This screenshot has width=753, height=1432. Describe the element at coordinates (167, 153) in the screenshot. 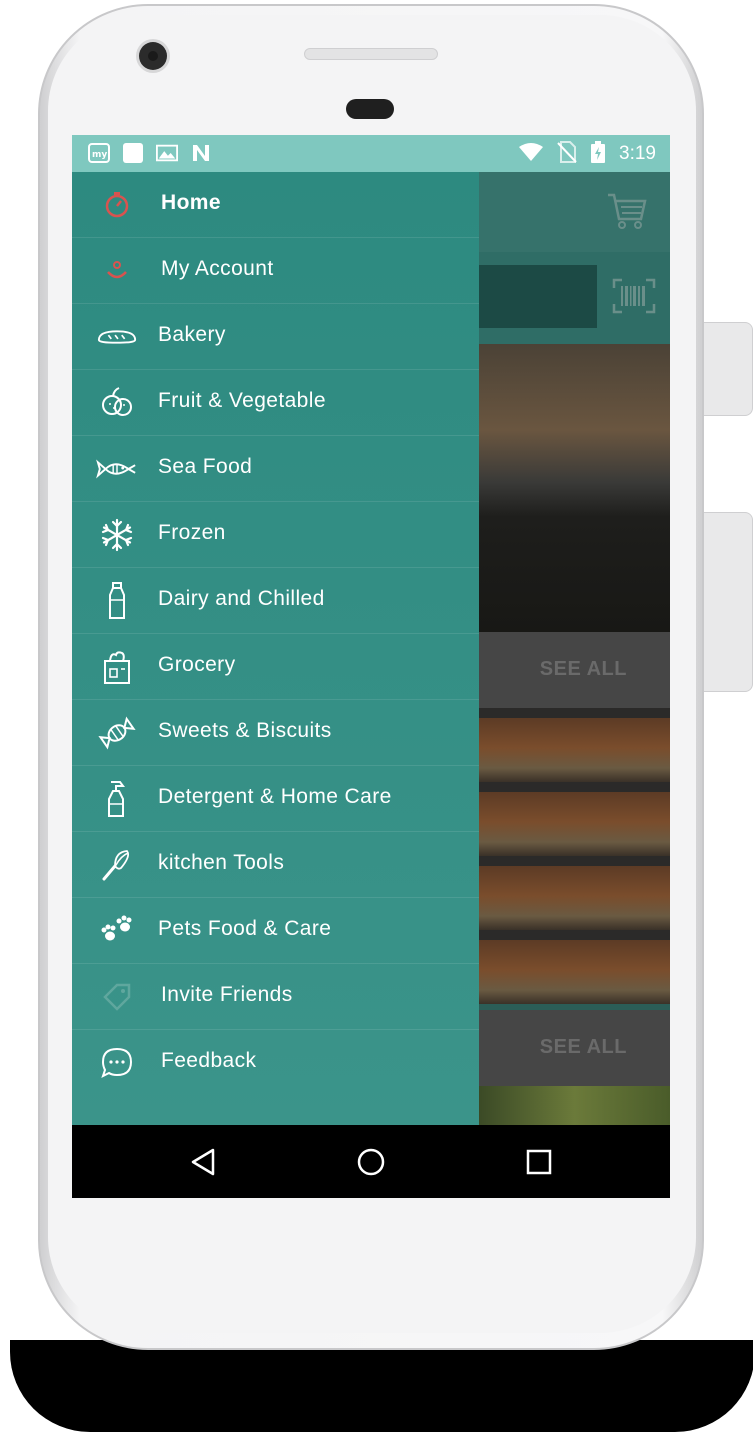

I see `gallery-icon` at that location.